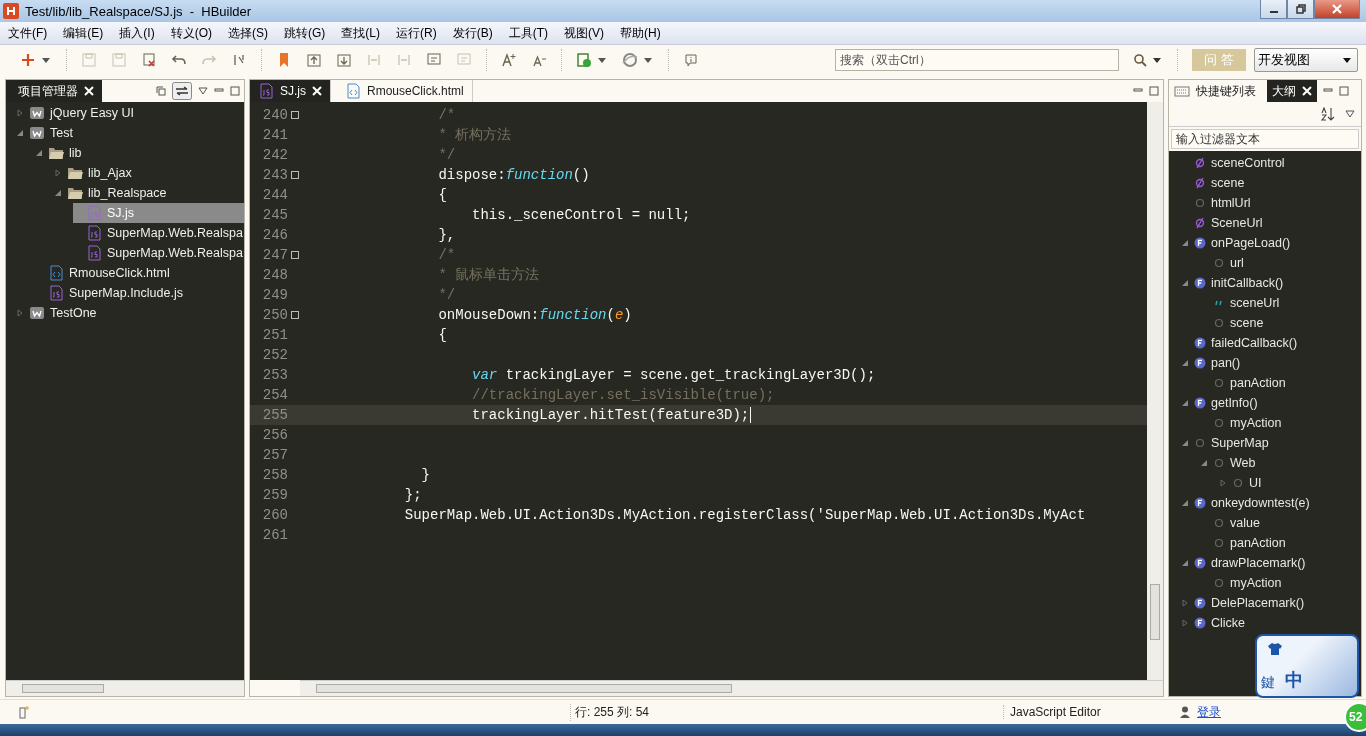  Describe the element at coordinates (1155, 391) in the screenshot. I see `vertical-scrollbar` at that location.